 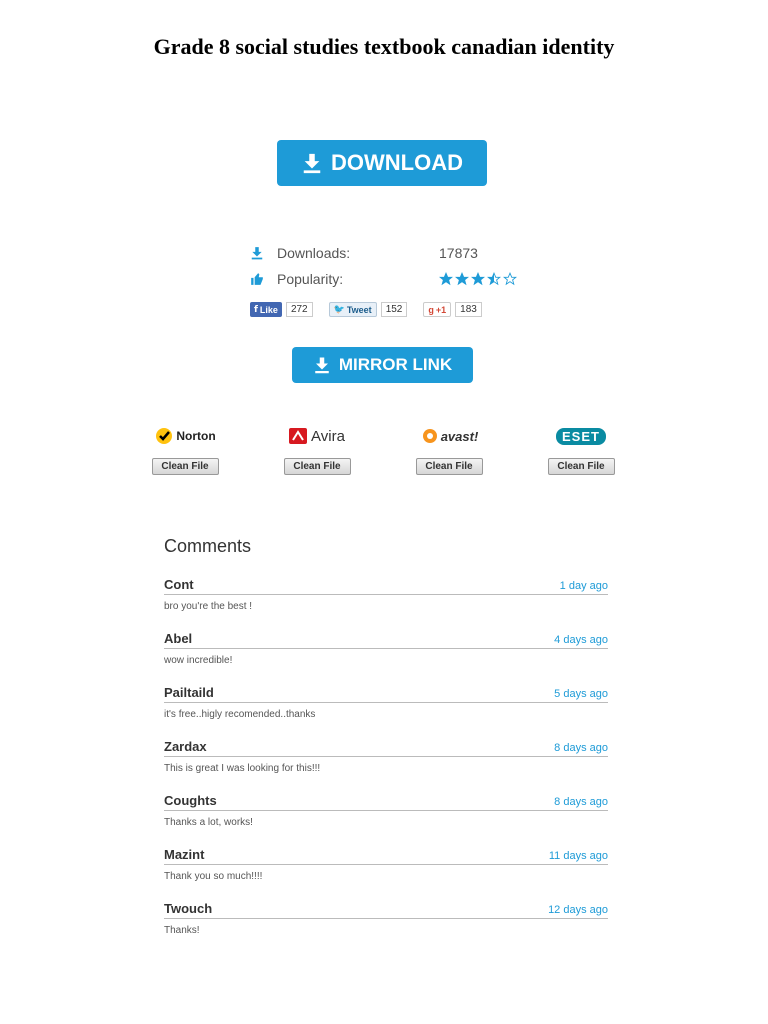 I want to click on comment-text: bro you're the best !, so click(x=208, y=606).